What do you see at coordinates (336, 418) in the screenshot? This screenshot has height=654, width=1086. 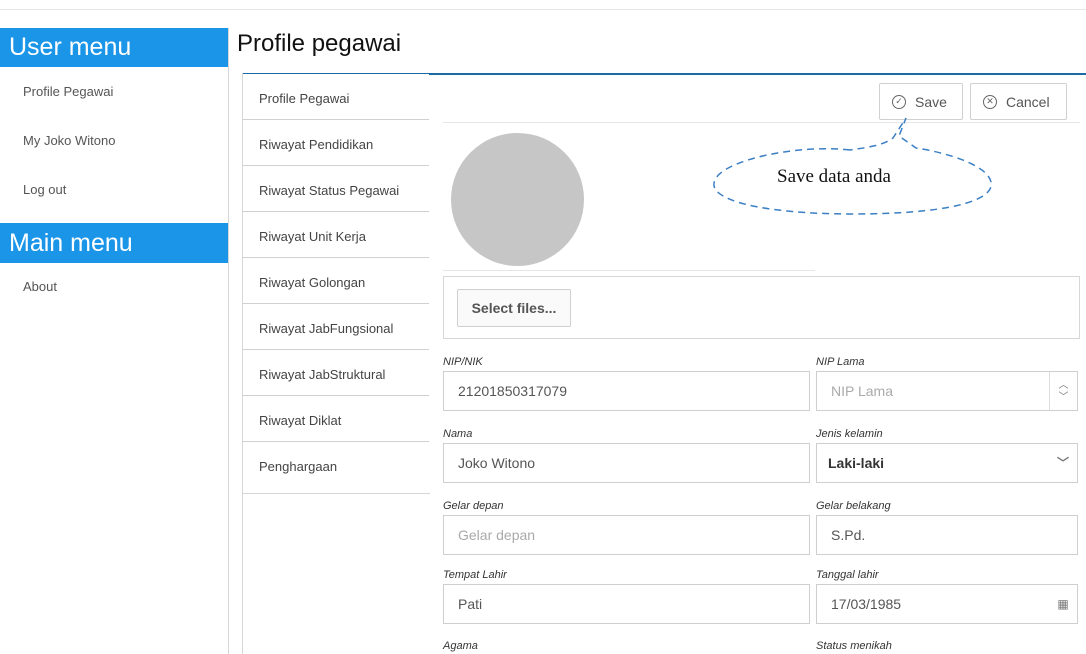 I see `tab-riwayat-diklat: Riwayat Diklat` at bounding box center [336, 418].